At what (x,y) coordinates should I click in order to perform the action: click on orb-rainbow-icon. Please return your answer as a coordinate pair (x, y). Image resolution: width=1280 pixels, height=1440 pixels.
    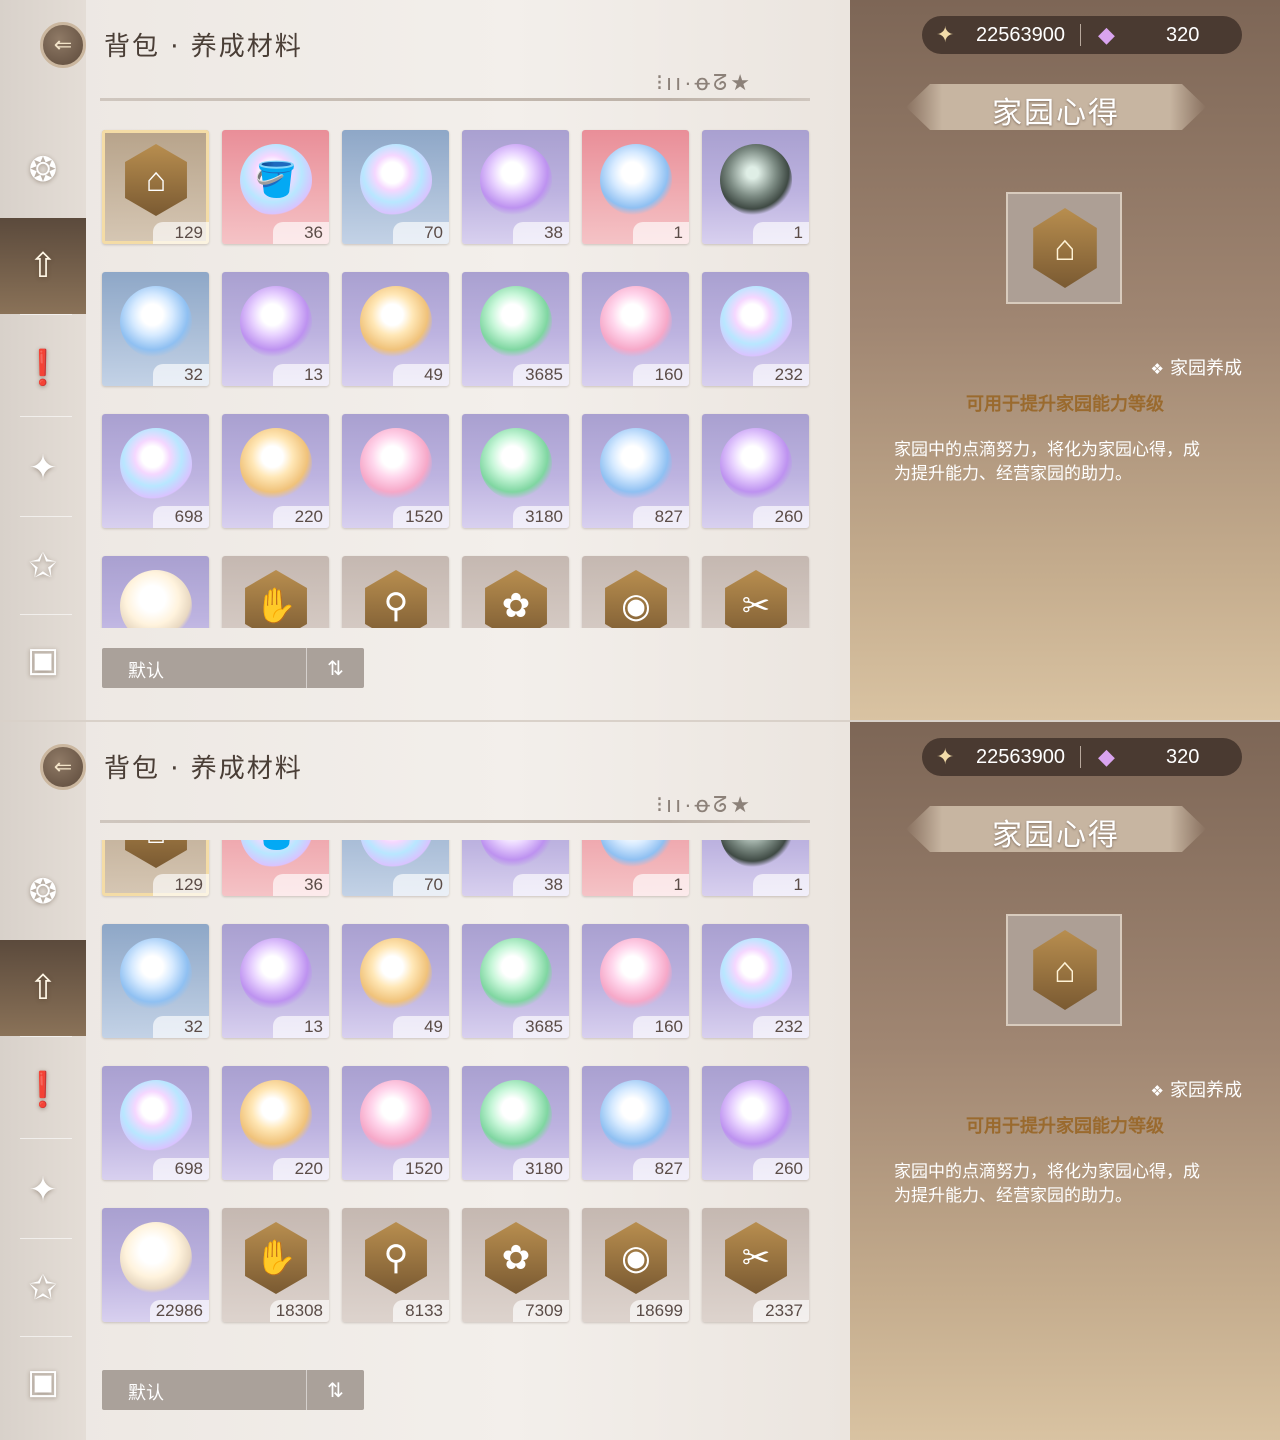
    Looking at the image, I should click on (396, 180).